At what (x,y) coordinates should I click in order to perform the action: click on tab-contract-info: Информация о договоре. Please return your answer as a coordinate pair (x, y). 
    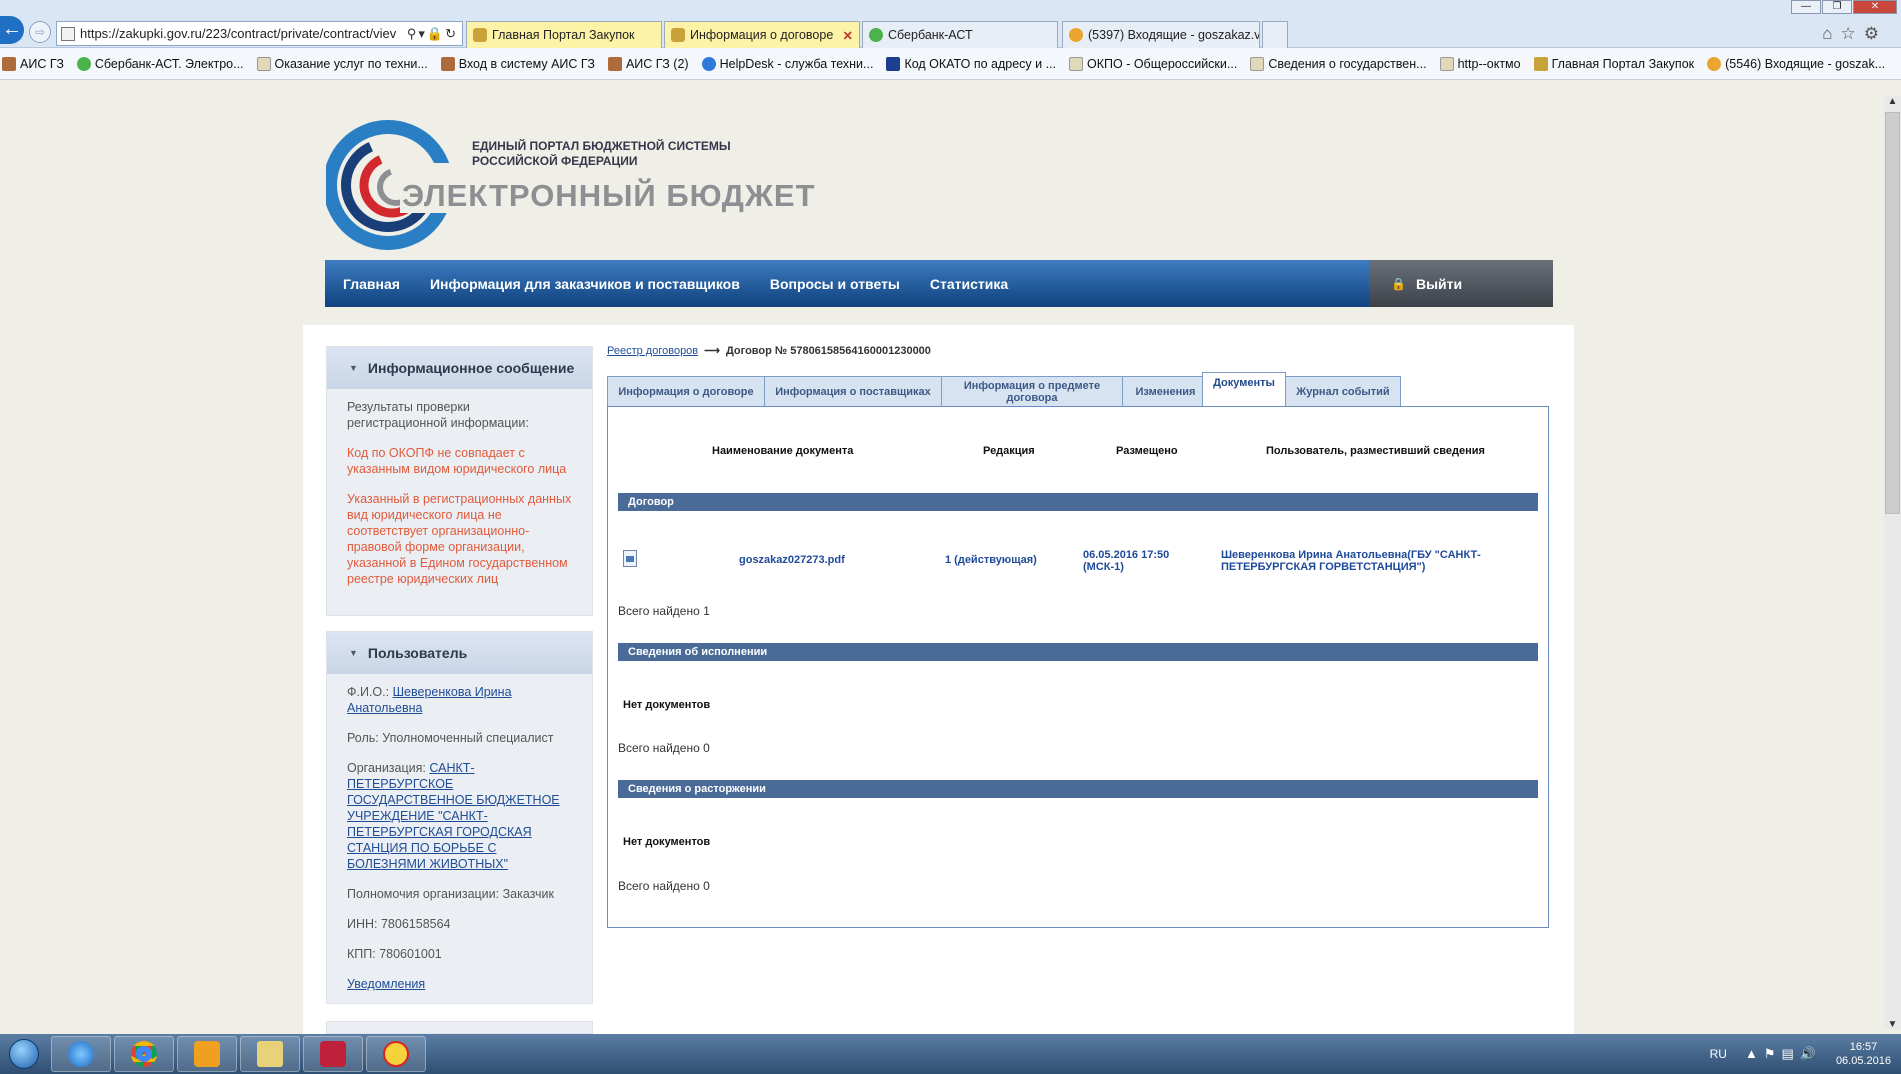
    Looking at the image, I should click on (686, 391).